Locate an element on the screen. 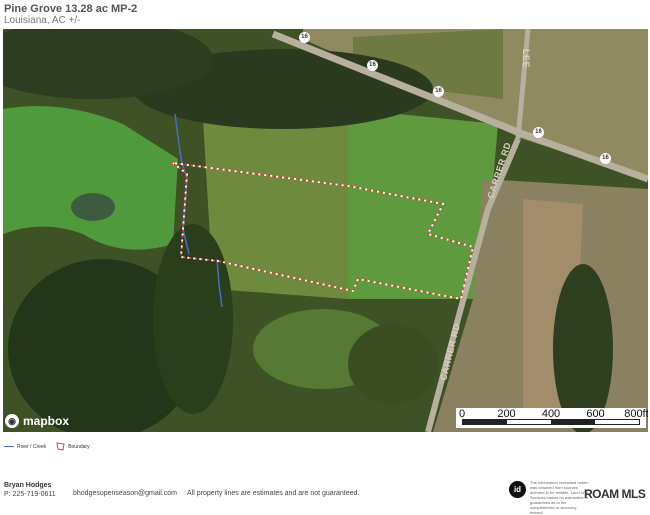 The height and width of the screenshot is (515, 650). legend-item-boundary: Boundary is located at coordinates (73, 446).